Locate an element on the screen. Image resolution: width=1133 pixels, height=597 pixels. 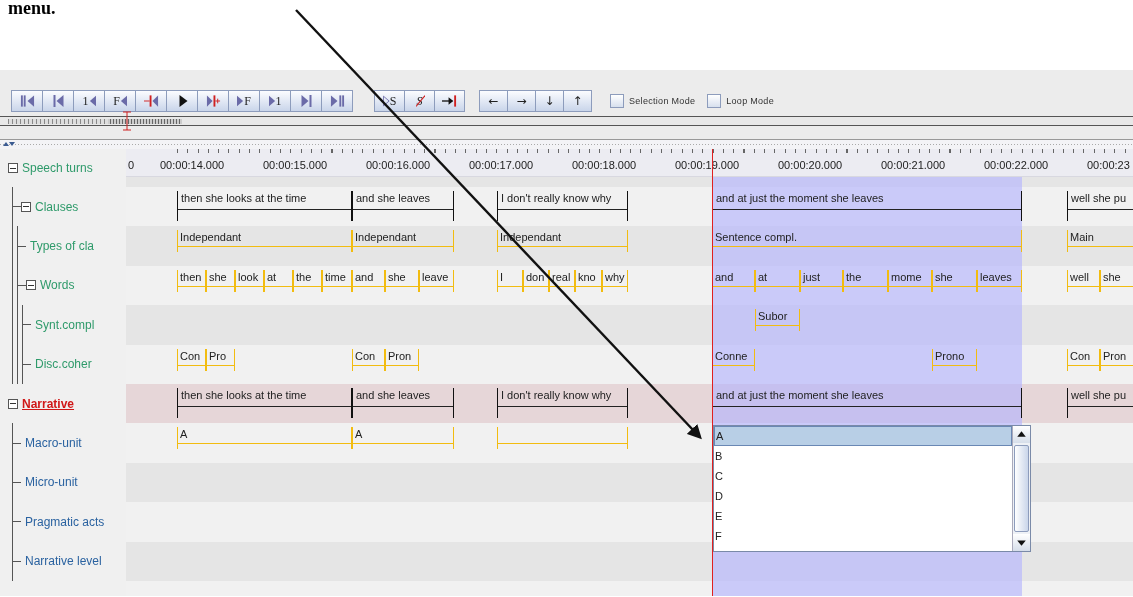
heading-text: menu. is located at coordinates (32, 8).